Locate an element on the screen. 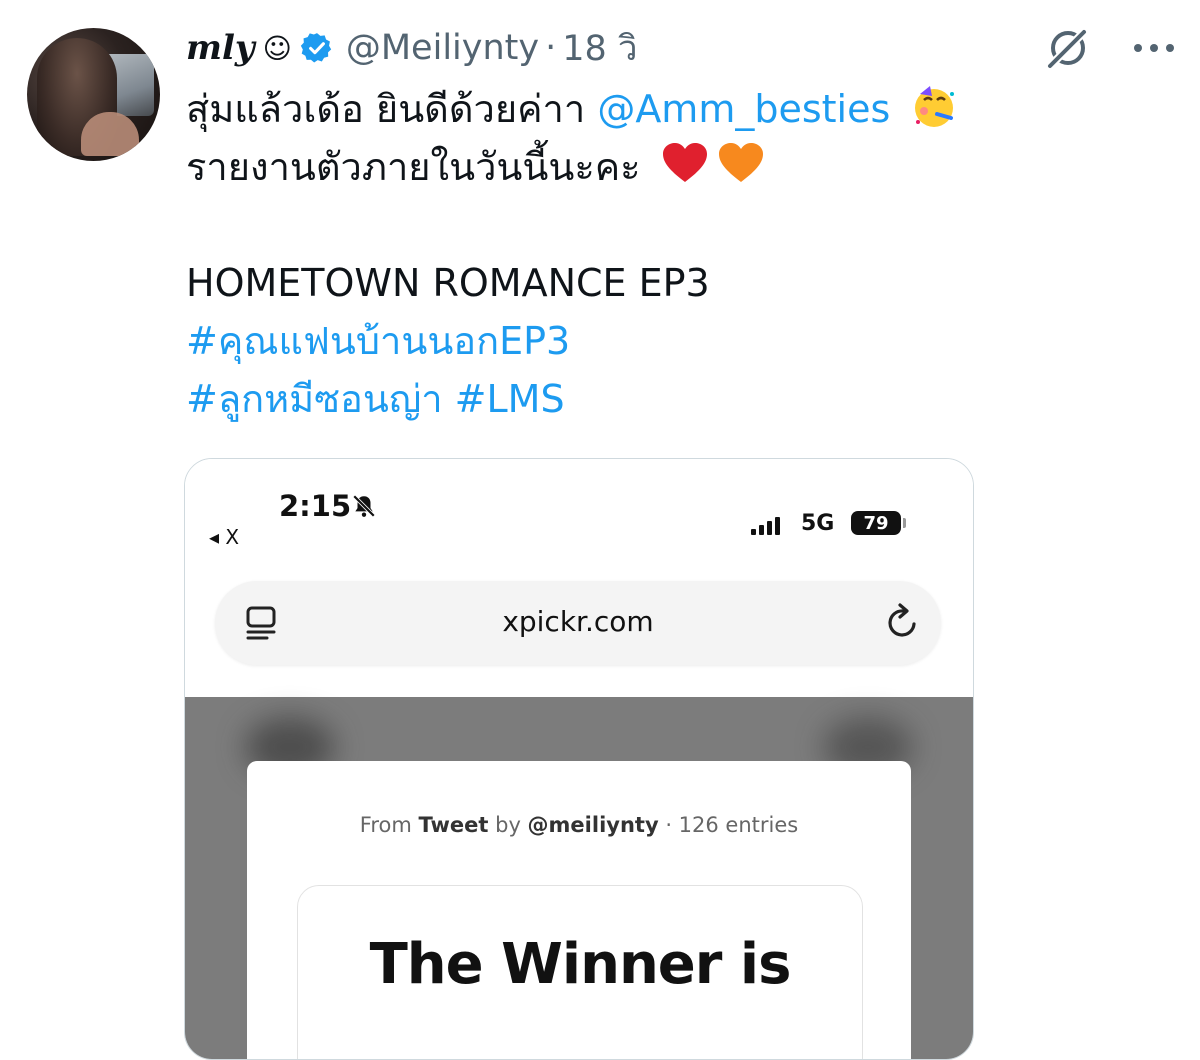 This screenshot has width=1200, height=1060. tweet-actions is located at coordinates (1110, 48).